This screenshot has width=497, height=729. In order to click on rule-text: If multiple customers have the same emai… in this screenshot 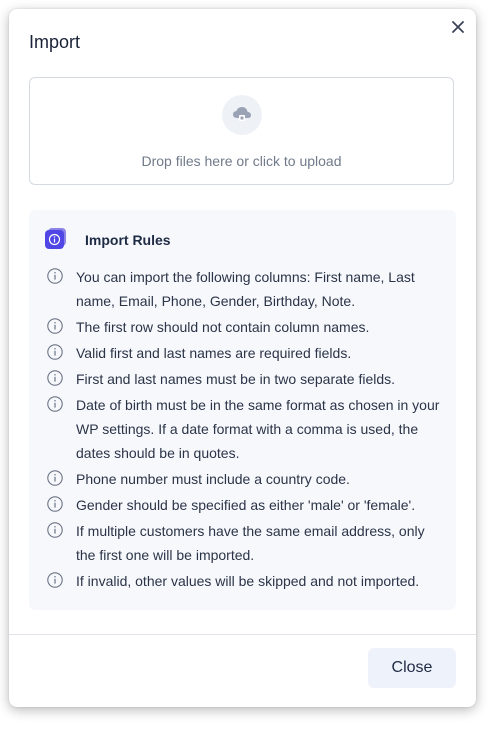, I will do `click(250, 543)`.